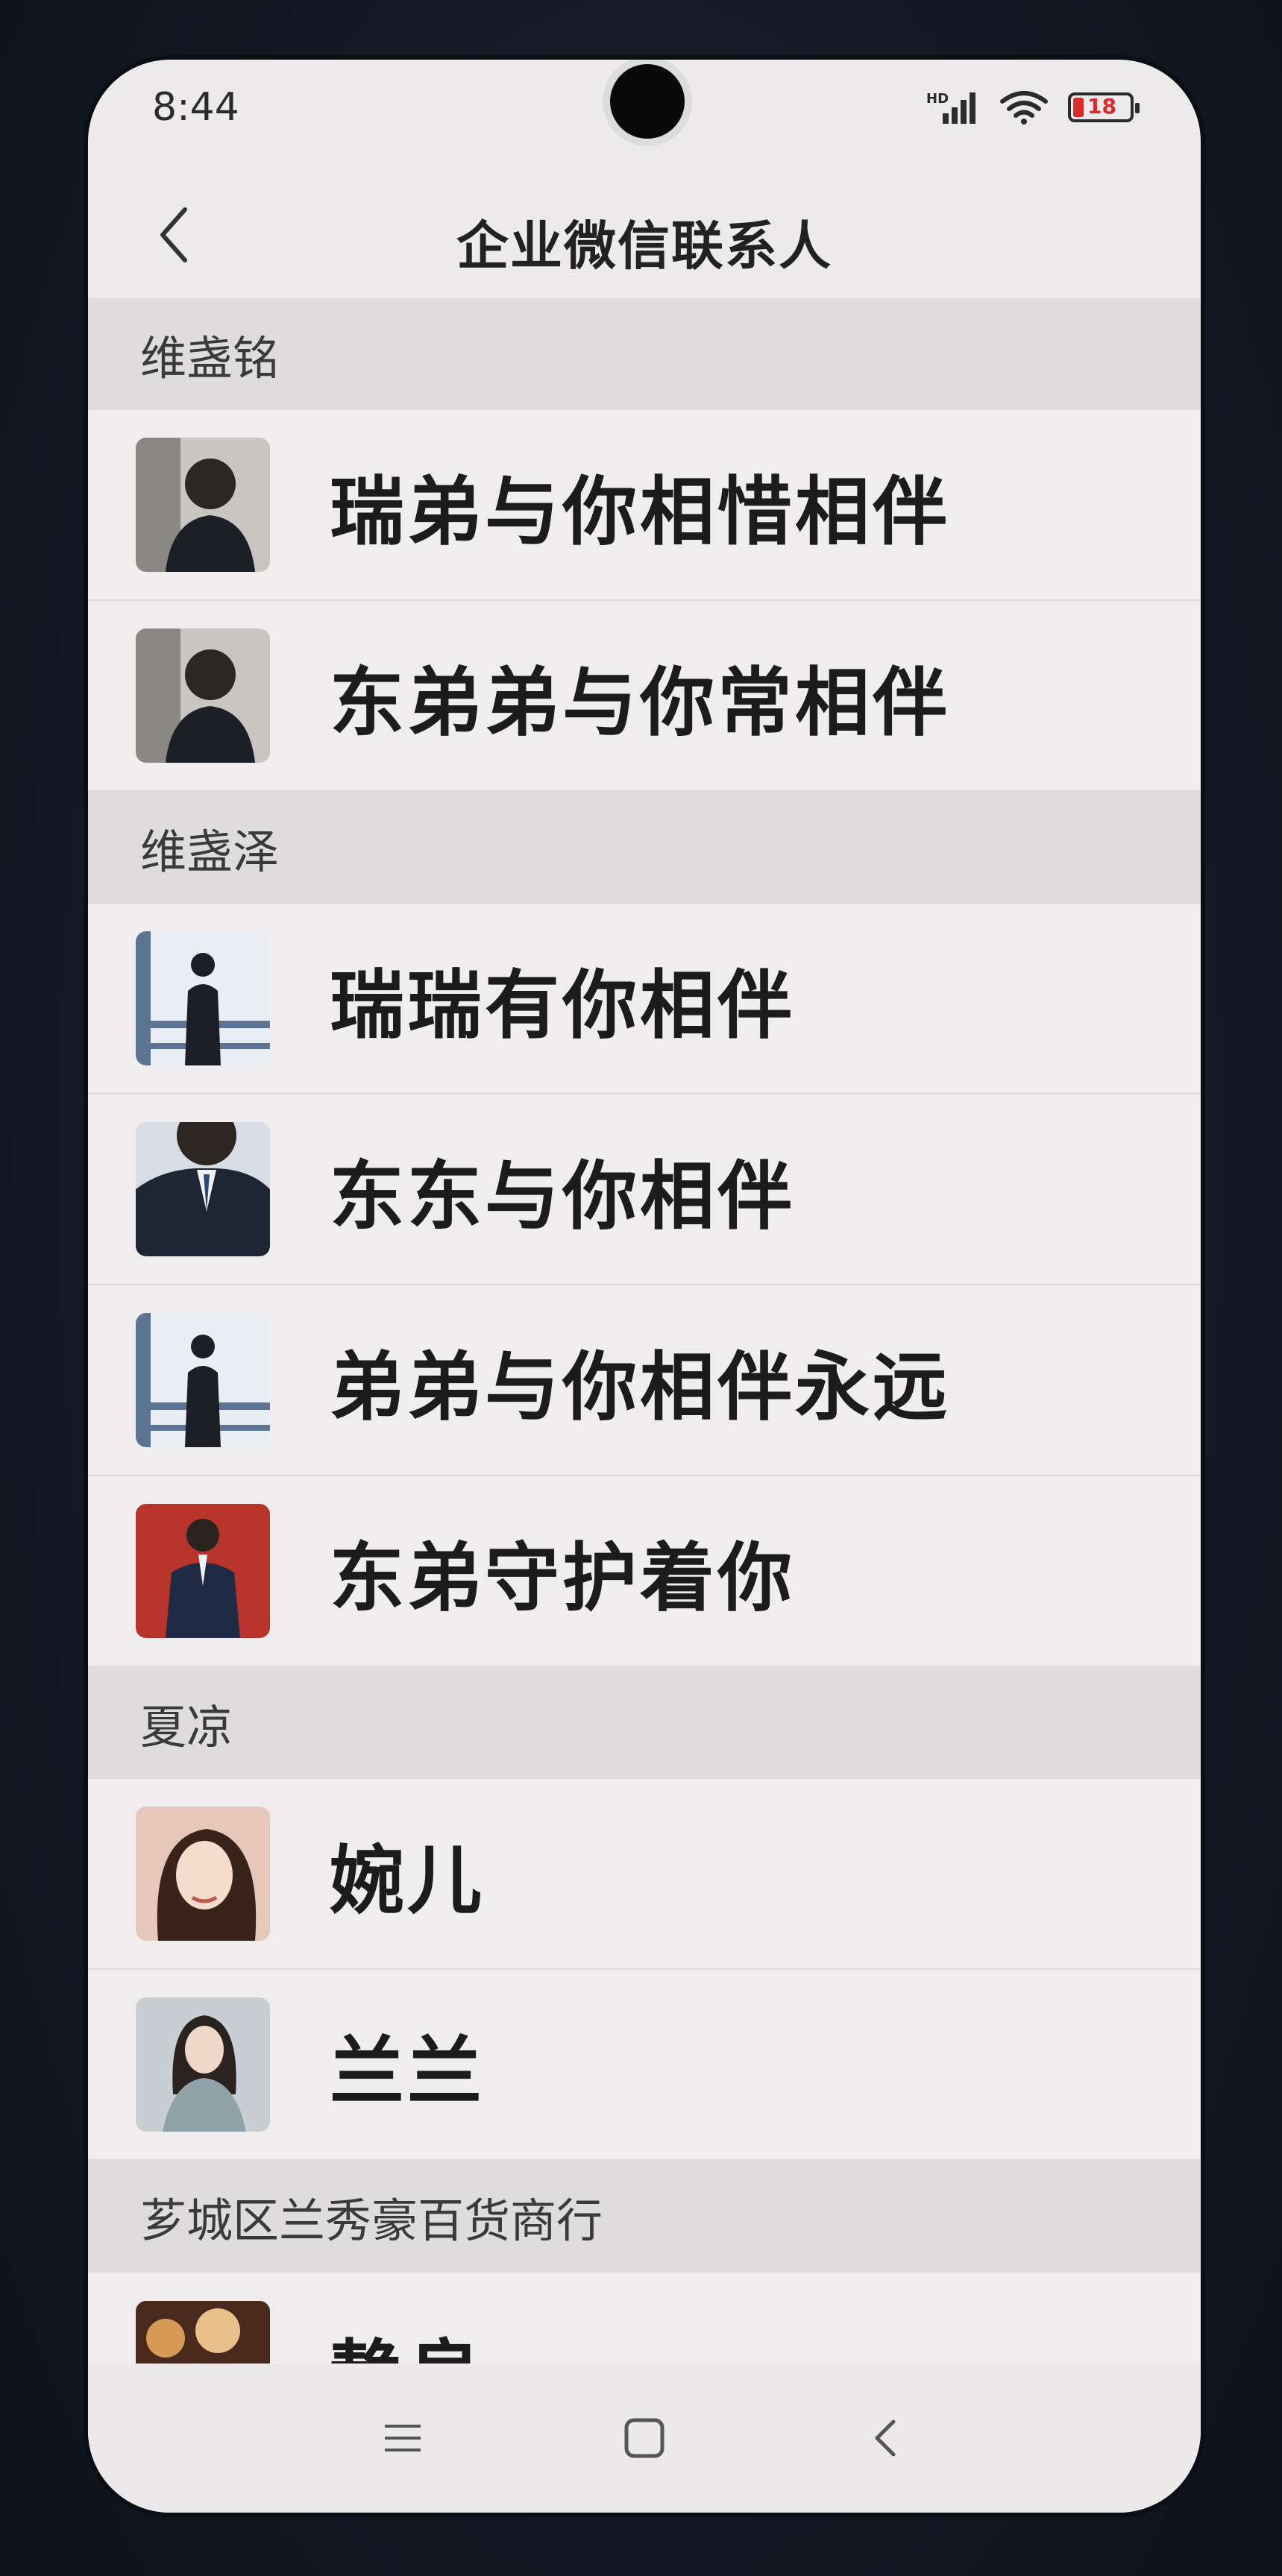 The height and width of the screenshot is (2576, 1282). I want to click on navigation-bar, so click(644, 2438).